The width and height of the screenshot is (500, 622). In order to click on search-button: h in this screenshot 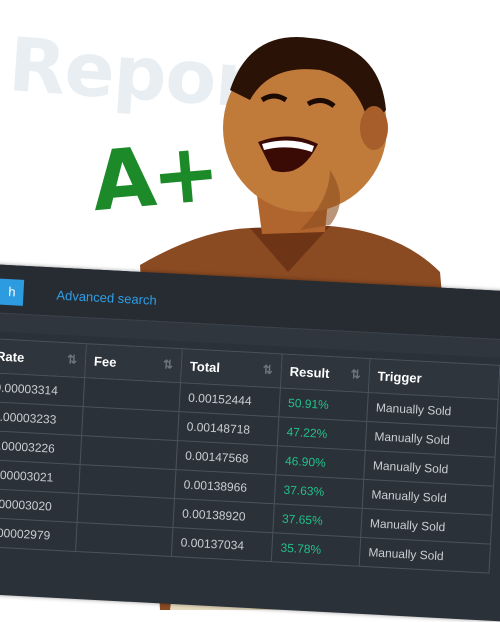, I will do `click(12, 291)`.